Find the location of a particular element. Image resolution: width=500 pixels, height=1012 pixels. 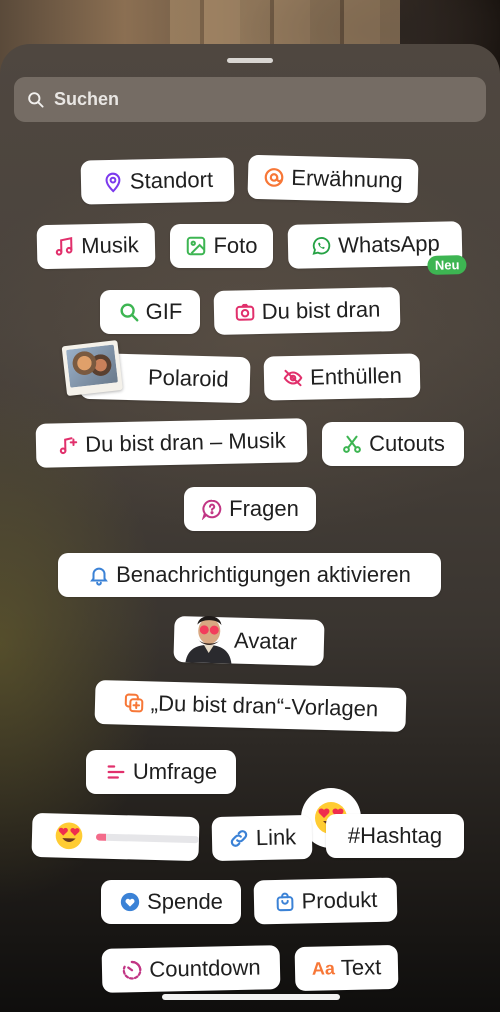

text-aa-icon: Aa is located at coordinates (323, 968).